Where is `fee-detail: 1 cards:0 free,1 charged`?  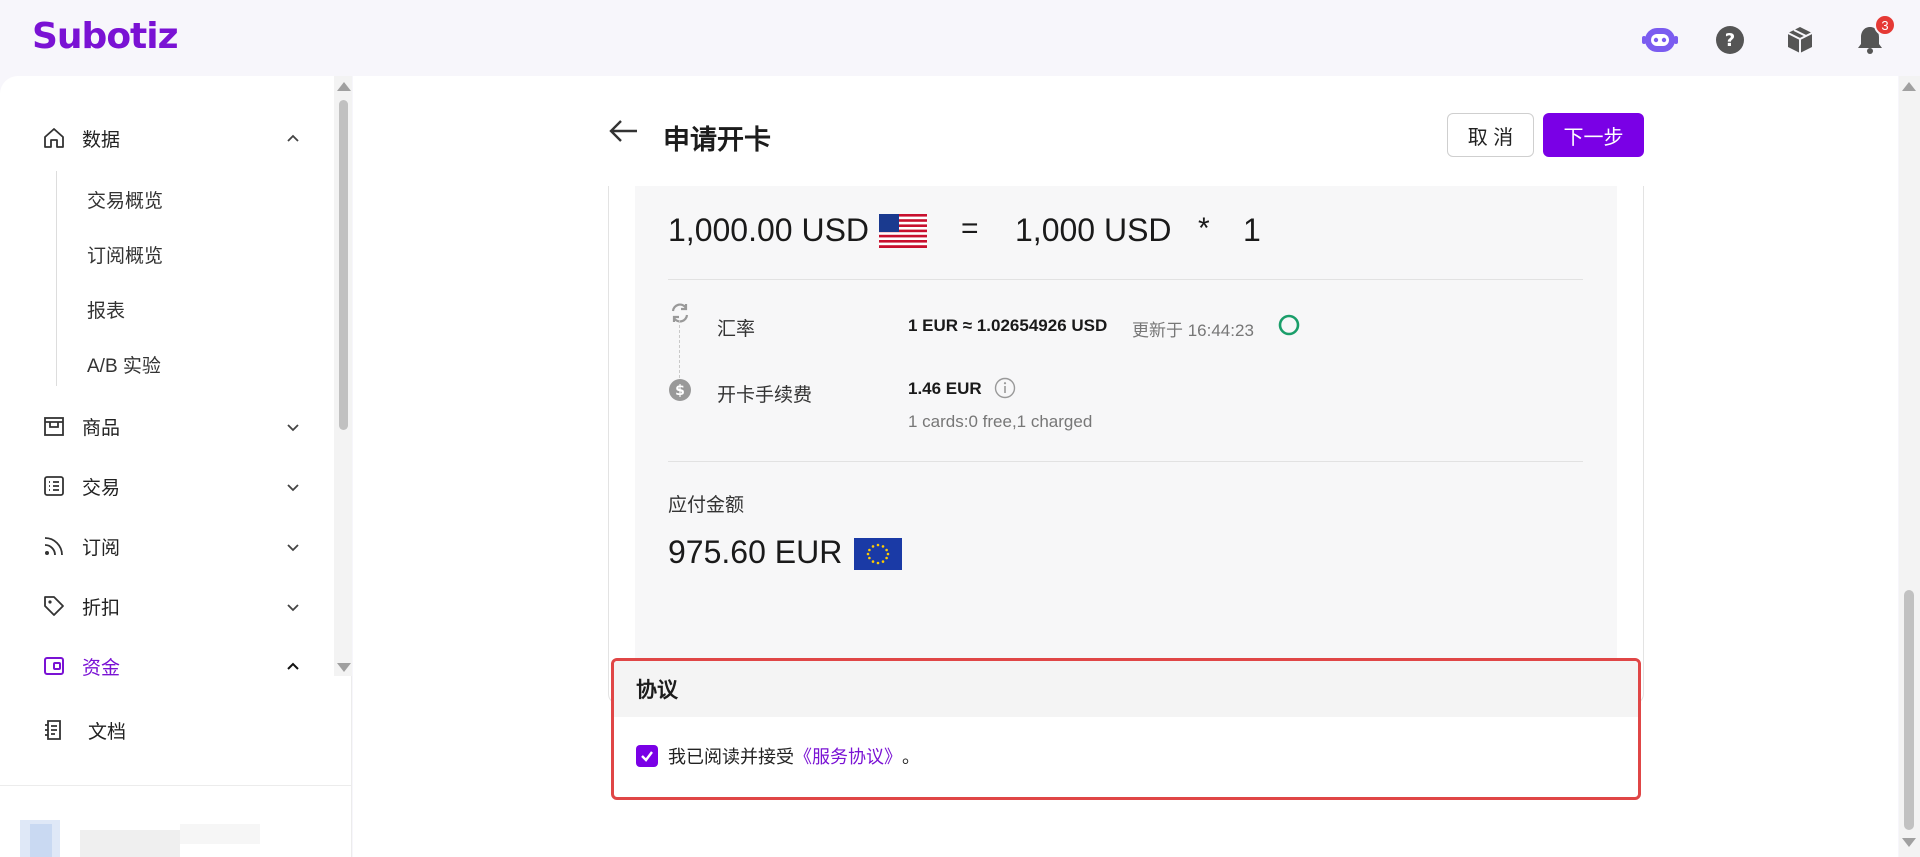 fee-detail: 1 cards:0 free,1 charged is located at coordinates (1000, 421).